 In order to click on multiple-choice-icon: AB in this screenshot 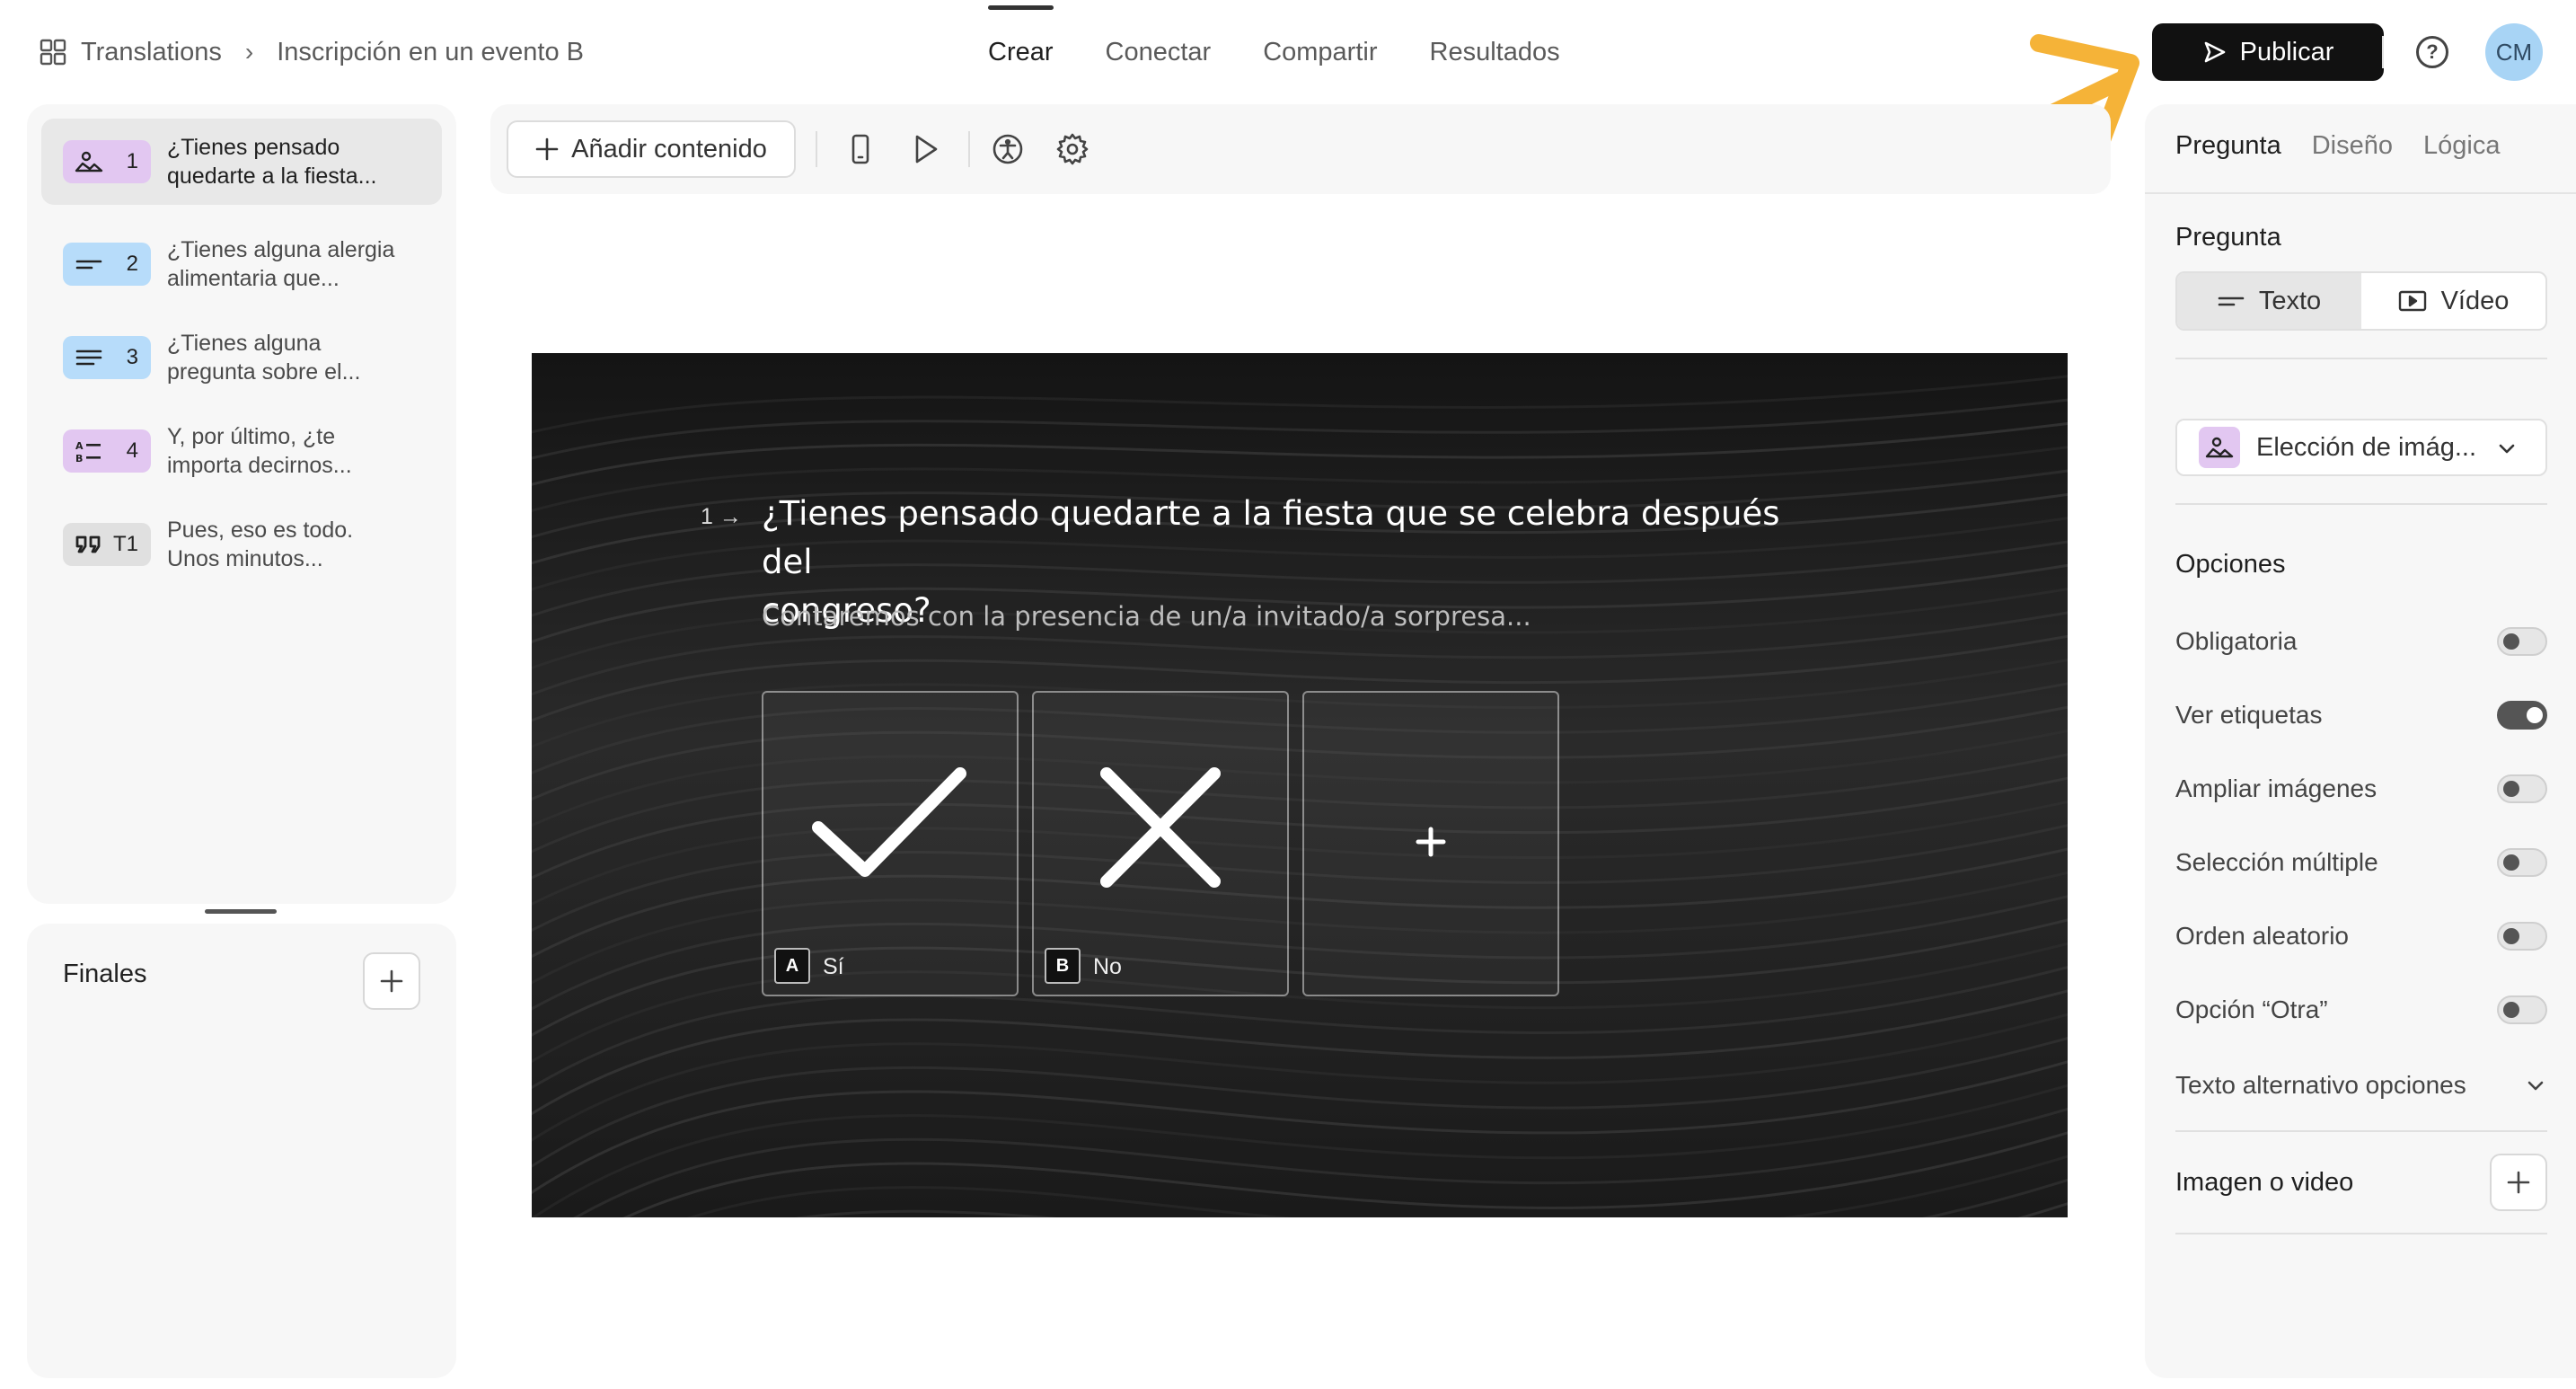, I will do `click(88, 452)`.